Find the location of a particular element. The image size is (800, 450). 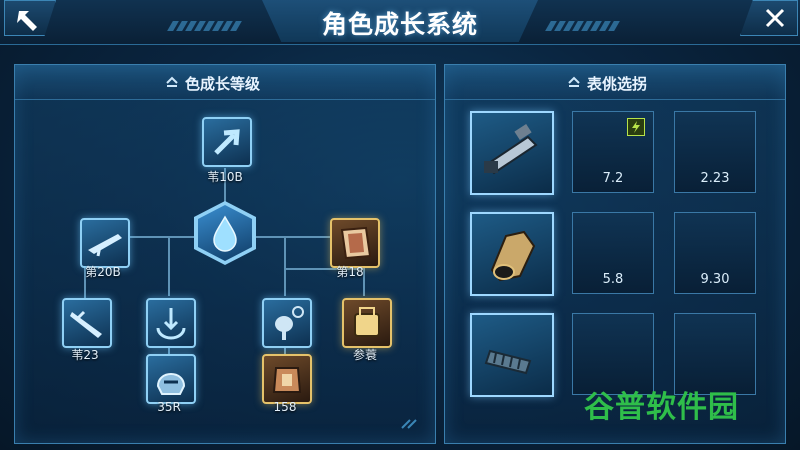

downward-shield-icon is located at coordinates (171, 324).